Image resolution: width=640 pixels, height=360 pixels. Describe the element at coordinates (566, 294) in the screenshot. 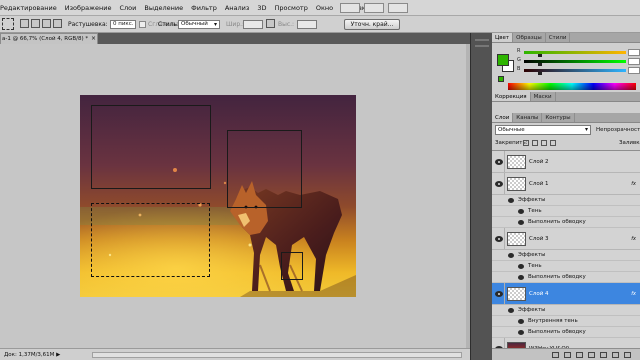

I see `layer-row: Слой 4 fx` at that location.